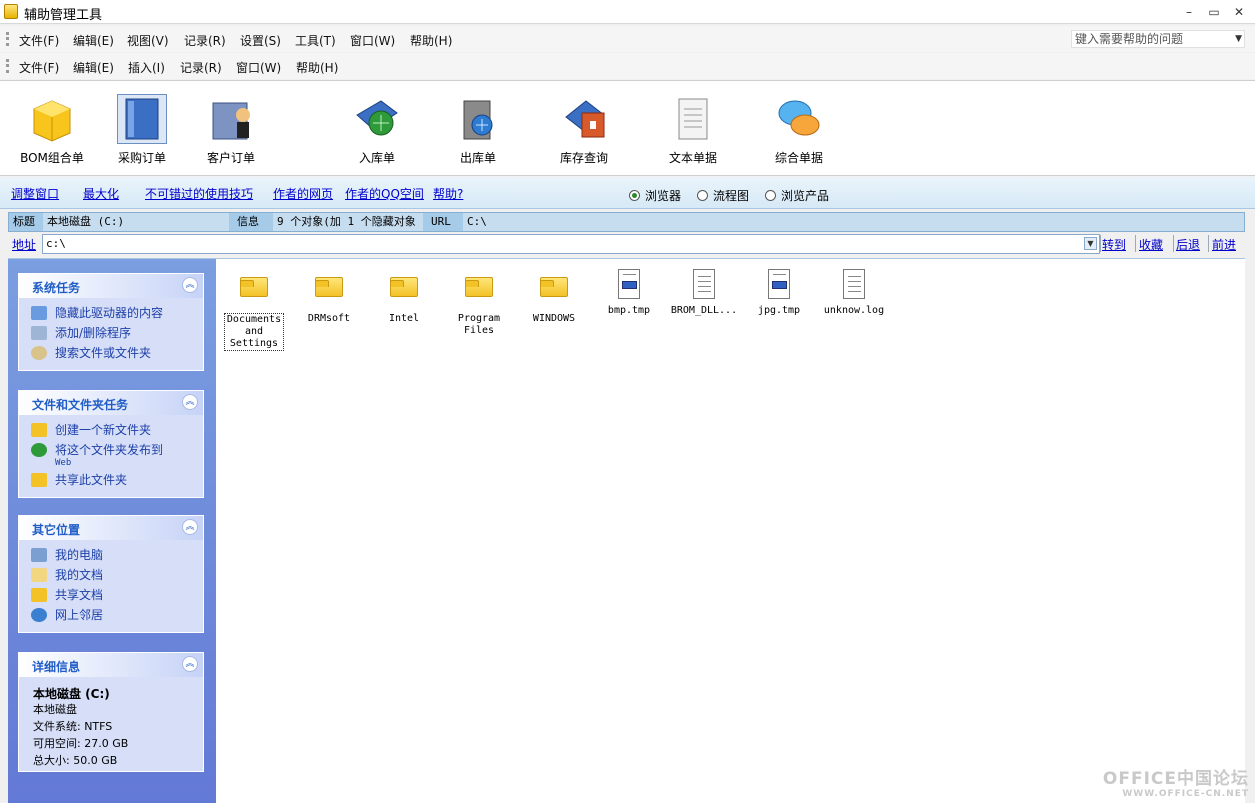 This screenshot has width=1255, height=803. What do you see at coordinates (24, 244) in the screenshot?
I see `address-label: 地址` at bounding box center [24, 244].